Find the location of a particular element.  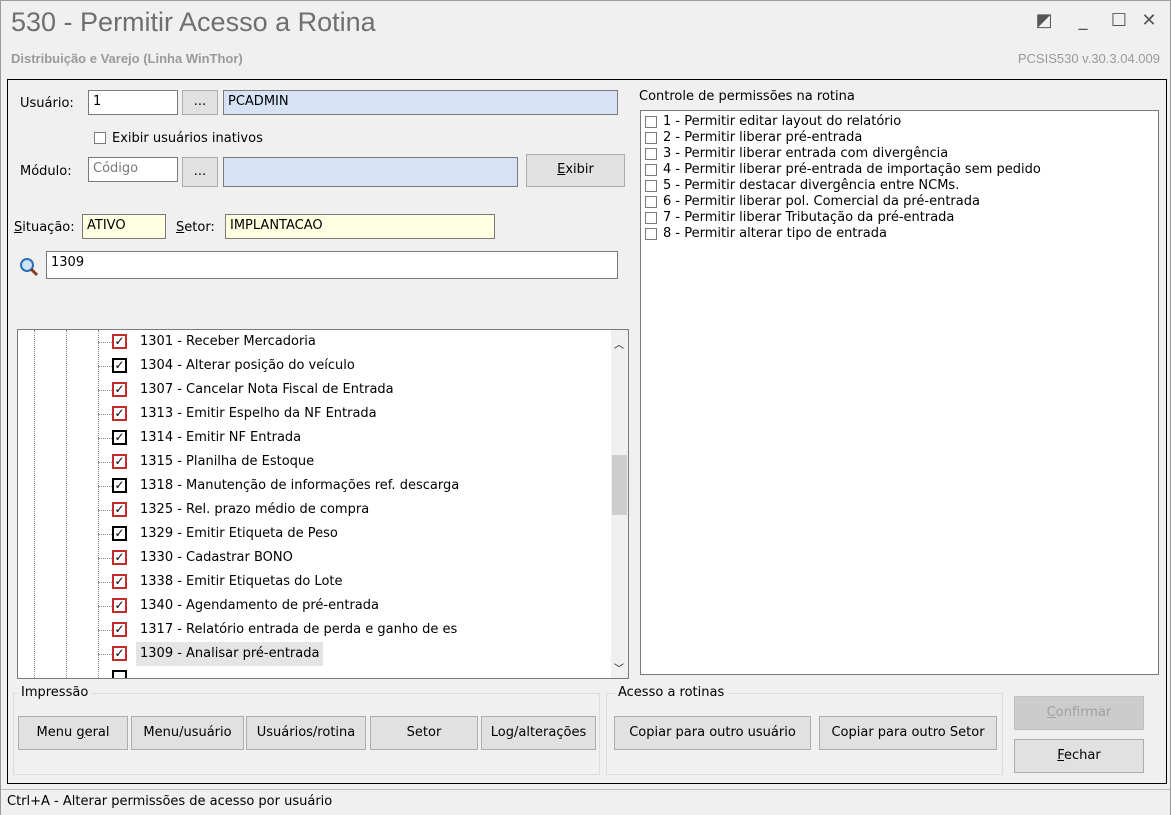

modulo-code-input: Código is located at coordinates (133, 169).